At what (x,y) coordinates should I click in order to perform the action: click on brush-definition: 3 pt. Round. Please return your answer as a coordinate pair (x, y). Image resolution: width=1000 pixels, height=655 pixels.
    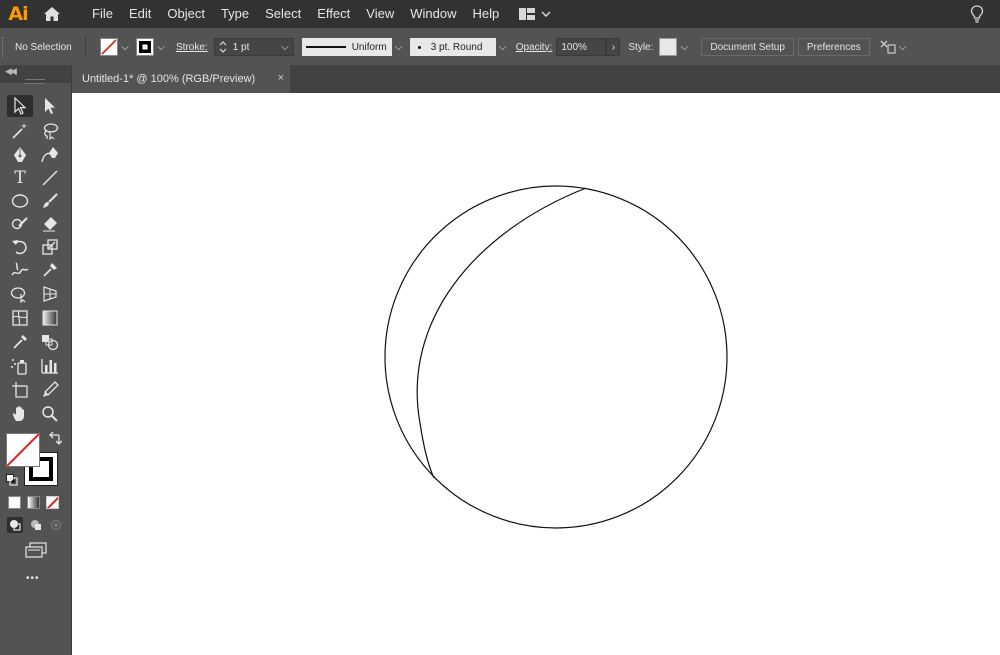
    Looking at the image, I should click on (452, 47).